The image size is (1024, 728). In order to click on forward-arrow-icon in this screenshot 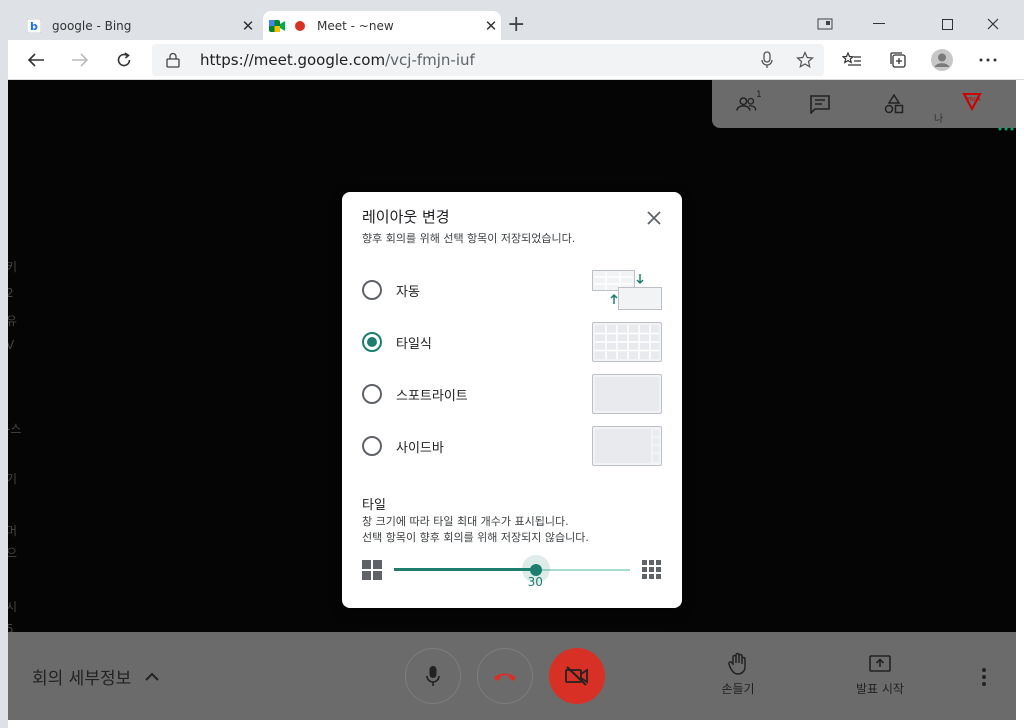, I will do `click(80, 60)`.